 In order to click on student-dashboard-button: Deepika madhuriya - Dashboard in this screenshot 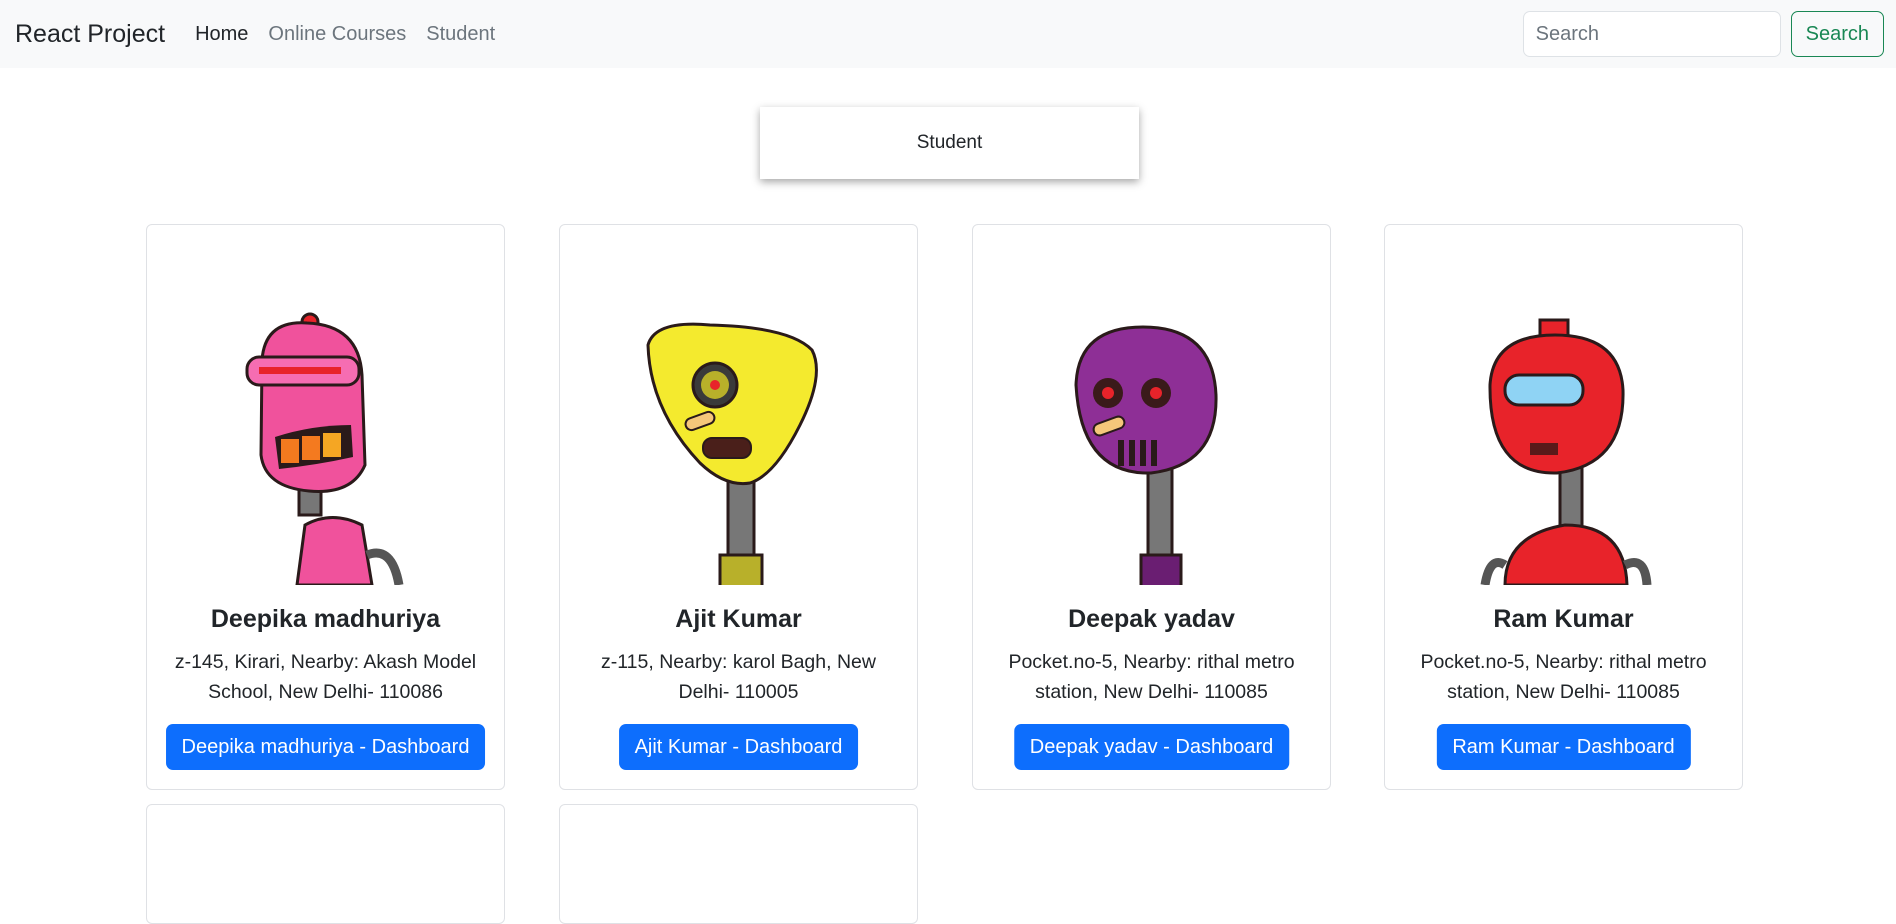, I will do `click(325, 747)`.